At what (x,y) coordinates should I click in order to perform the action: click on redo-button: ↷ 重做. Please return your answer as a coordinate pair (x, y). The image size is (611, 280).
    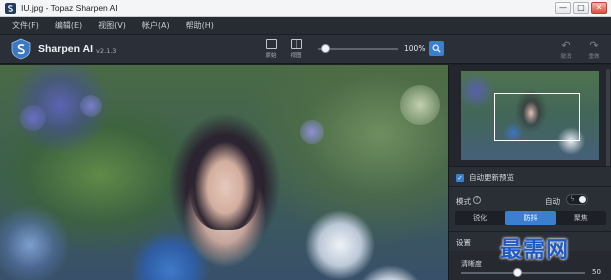
    Looking at the image, I should click on (594, 50).